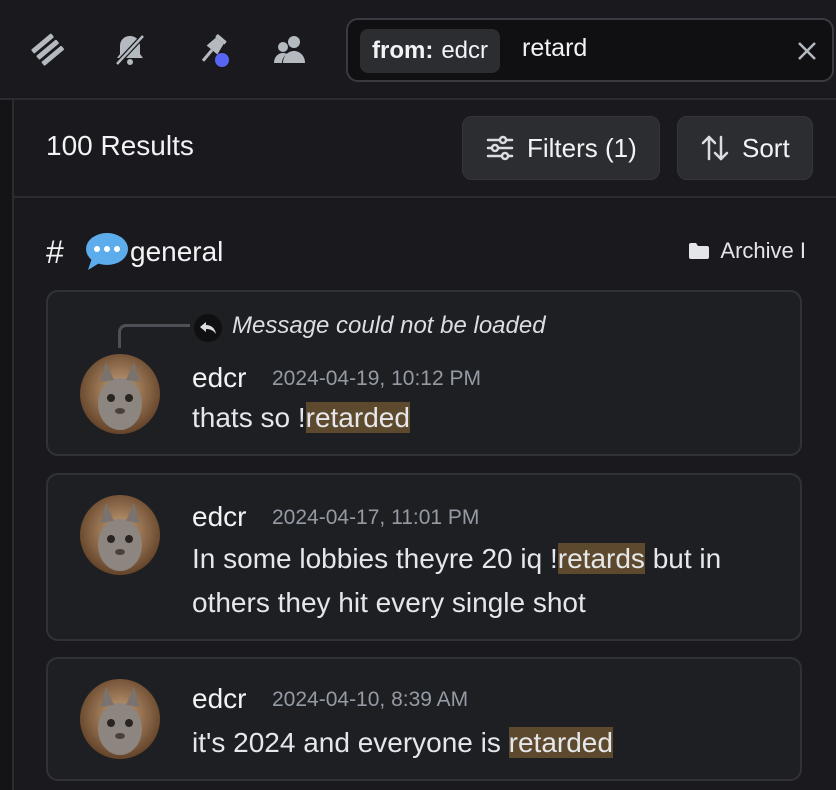 This screenshot has height=790, width=836. What do you see at coordinates (715, 148) in the screenshot?
I see `sort-arrows-icon` at bounding box center [715, 148].